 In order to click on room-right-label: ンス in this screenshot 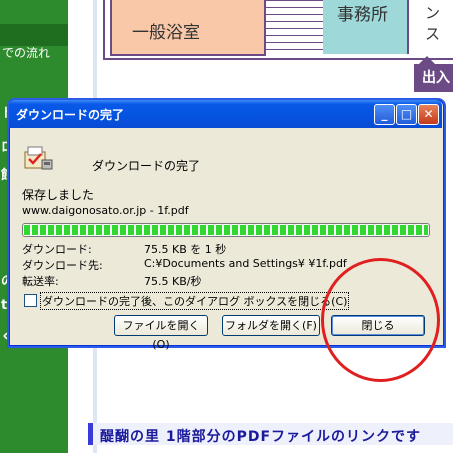, I will do `click(433, 23)`.